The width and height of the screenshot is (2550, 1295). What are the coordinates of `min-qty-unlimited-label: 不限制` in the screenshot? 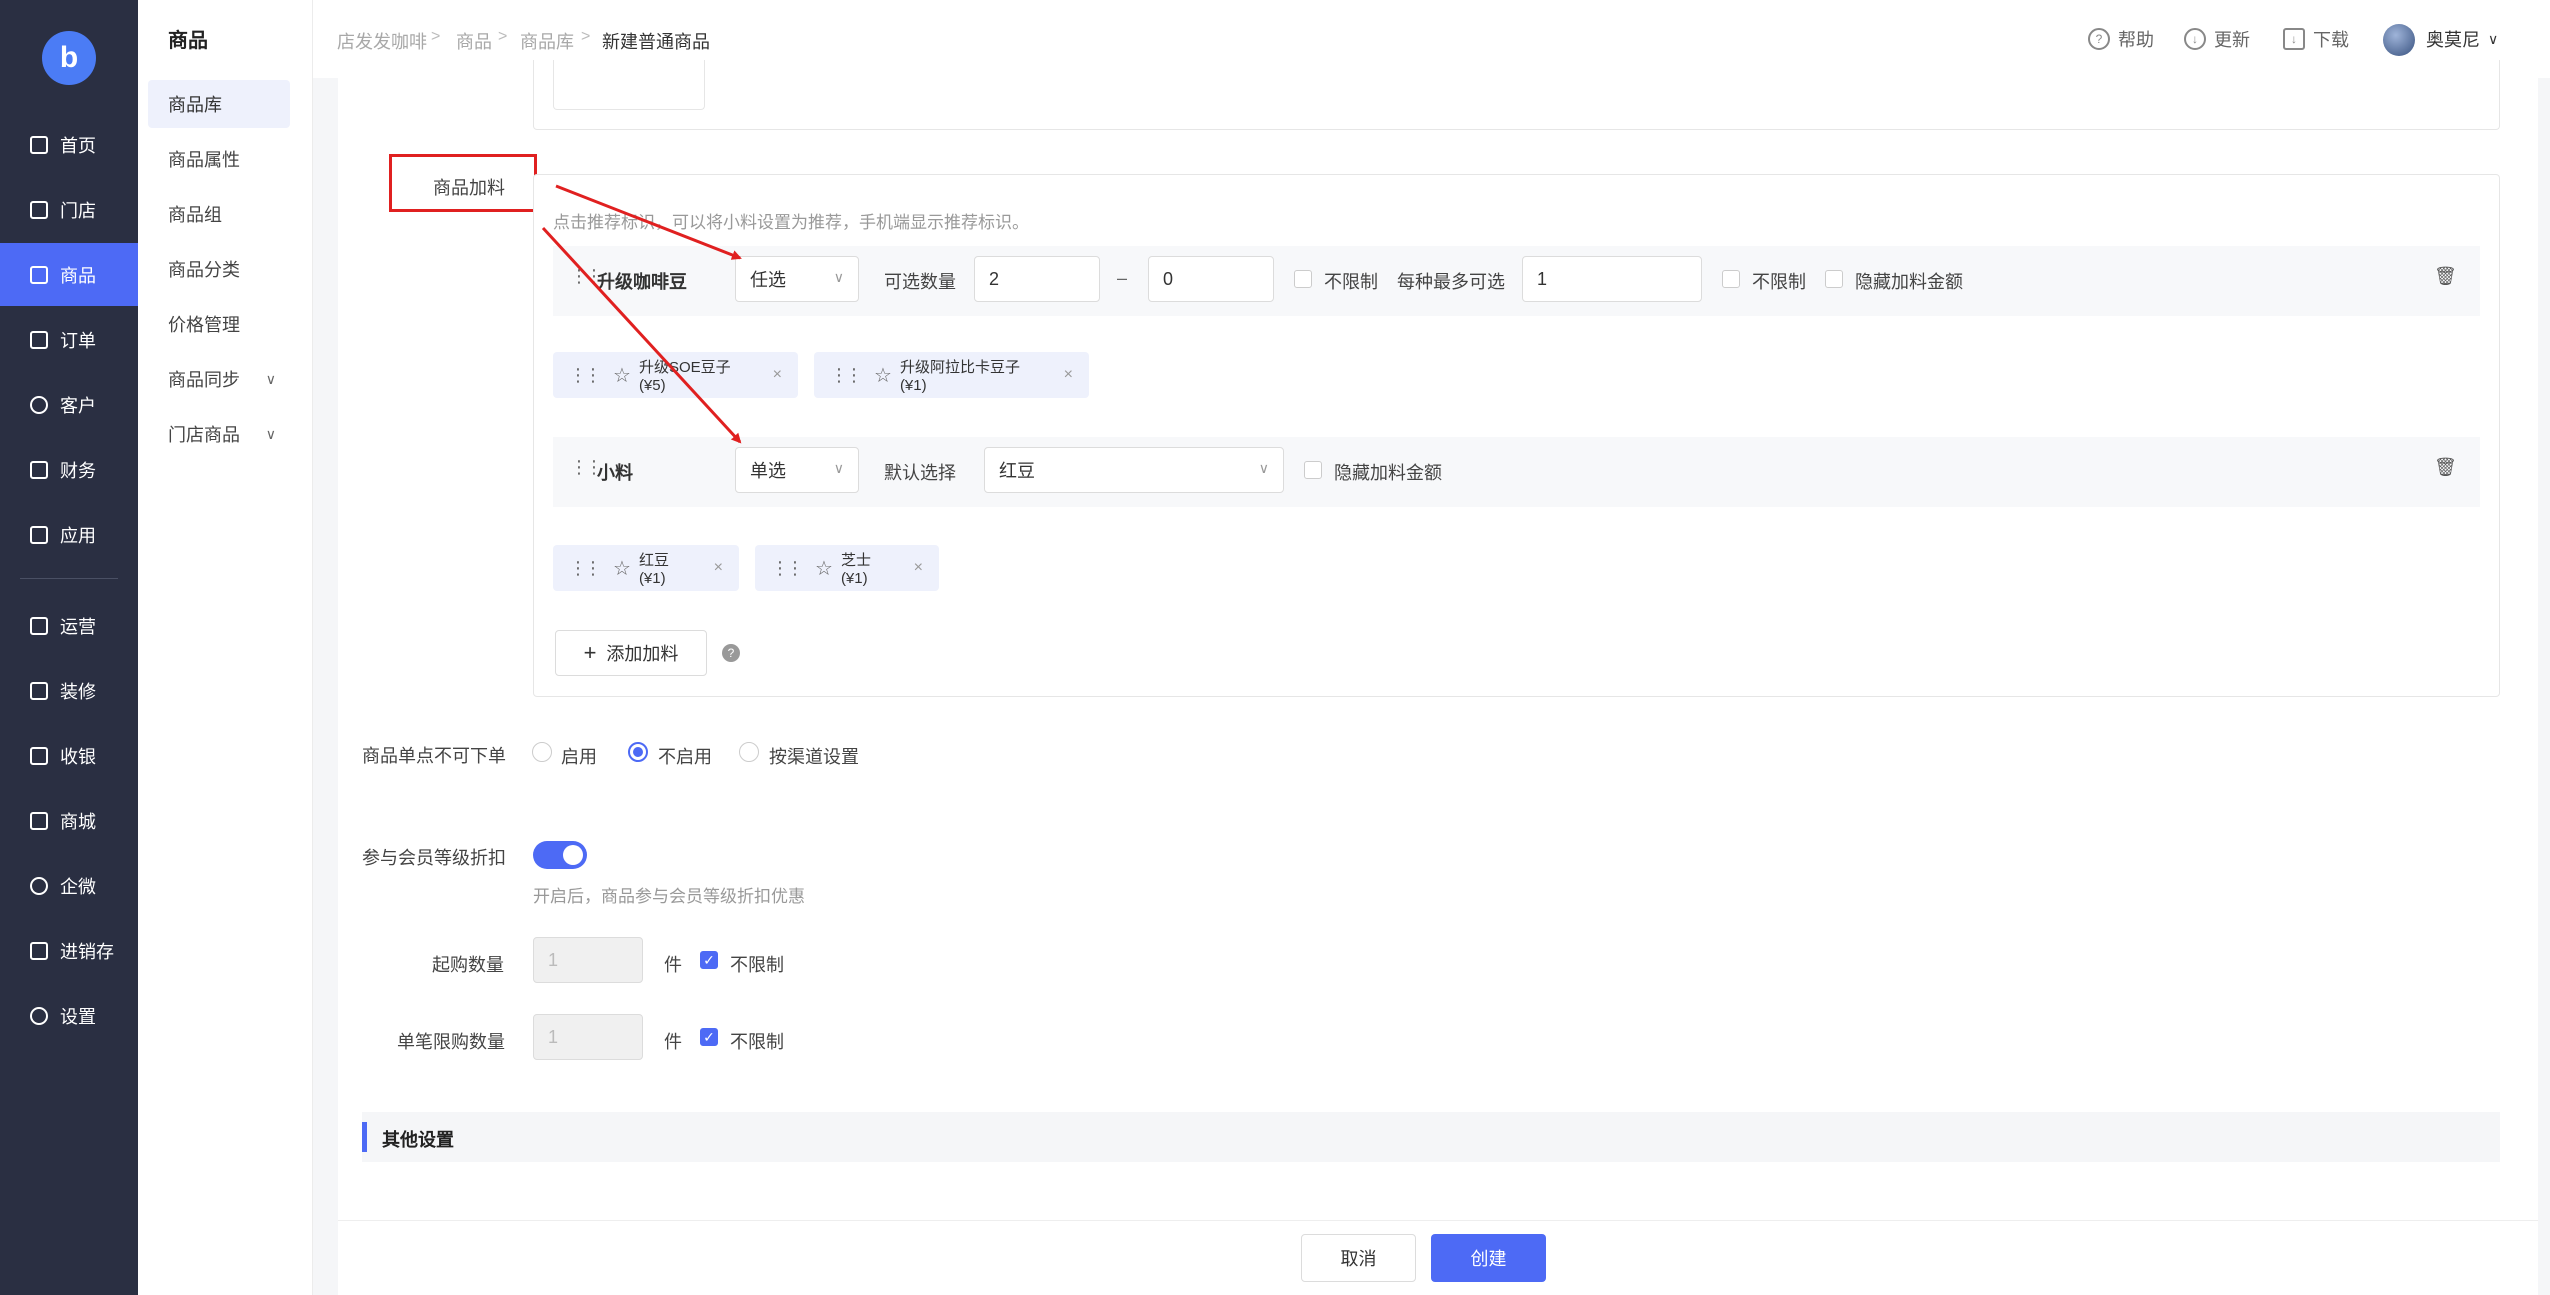 It's located at (757, 965).